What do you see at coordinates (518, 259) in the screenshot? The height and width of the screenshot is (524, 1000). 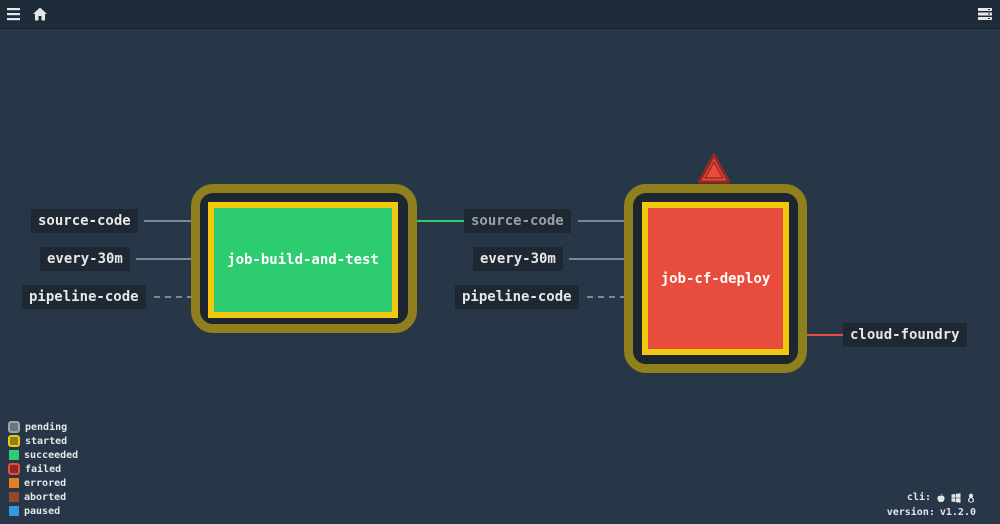 I see `resource-every-30m-2: every-30m` at bounding box center [518, 259].